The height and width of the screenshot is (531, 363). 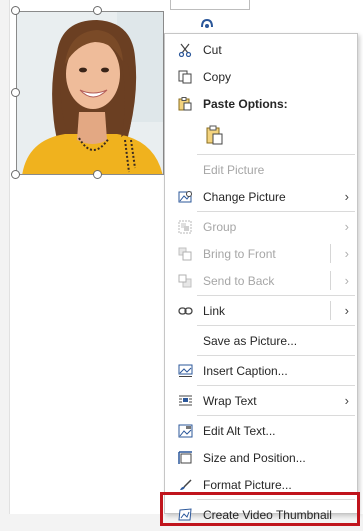 I want to click on resize-handle-middle-left, so click(x=15, y=92).